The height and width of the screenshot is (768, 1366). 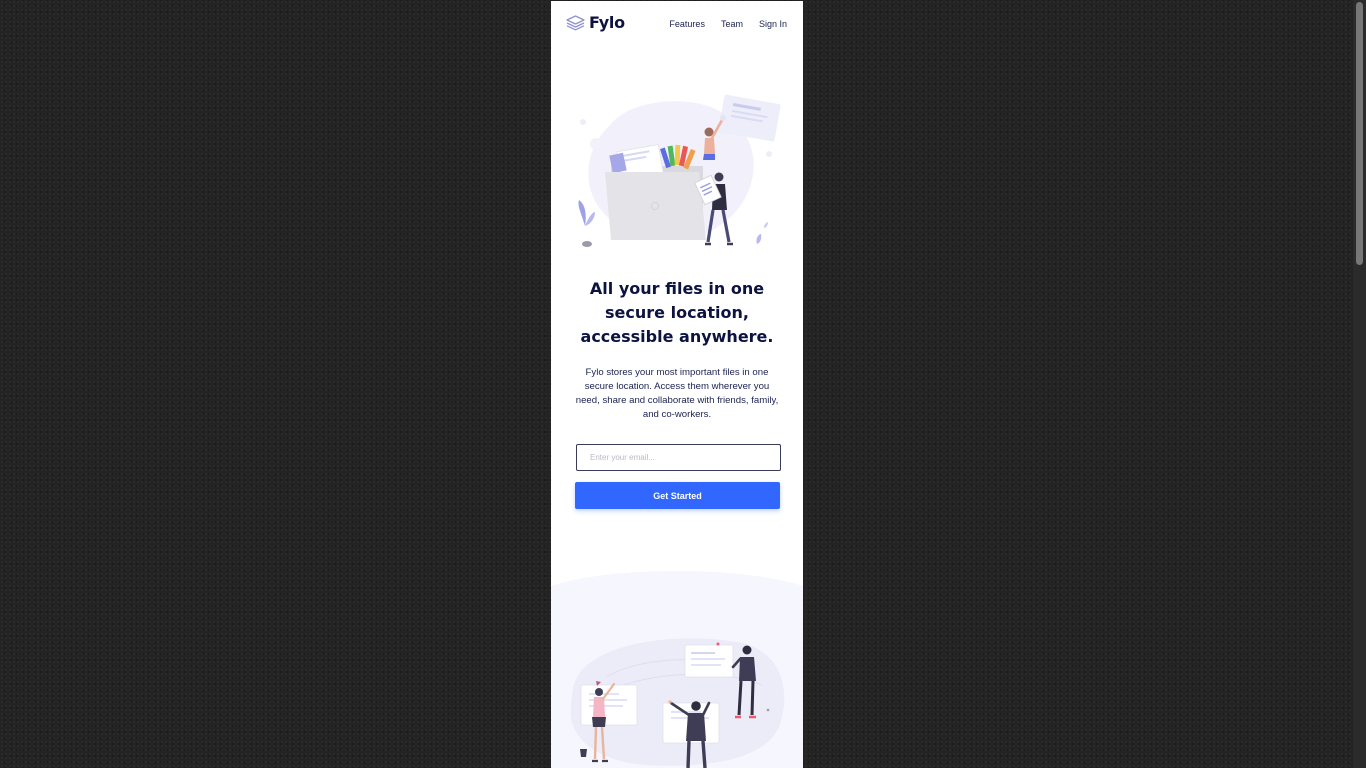 I want to click on email-input, so click(x=678, y=457).